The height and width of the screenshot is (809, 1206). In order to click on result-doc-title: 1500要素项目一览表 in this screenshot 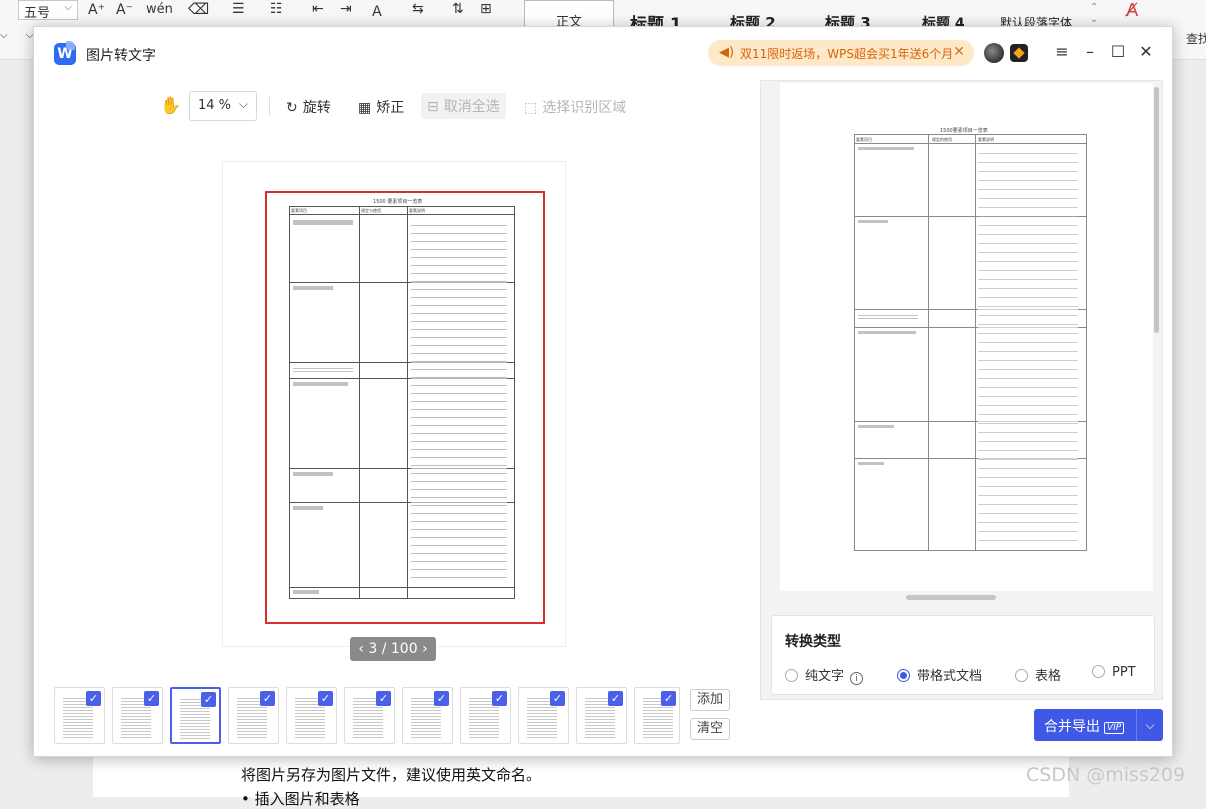, I will do `click(964, 131)`.